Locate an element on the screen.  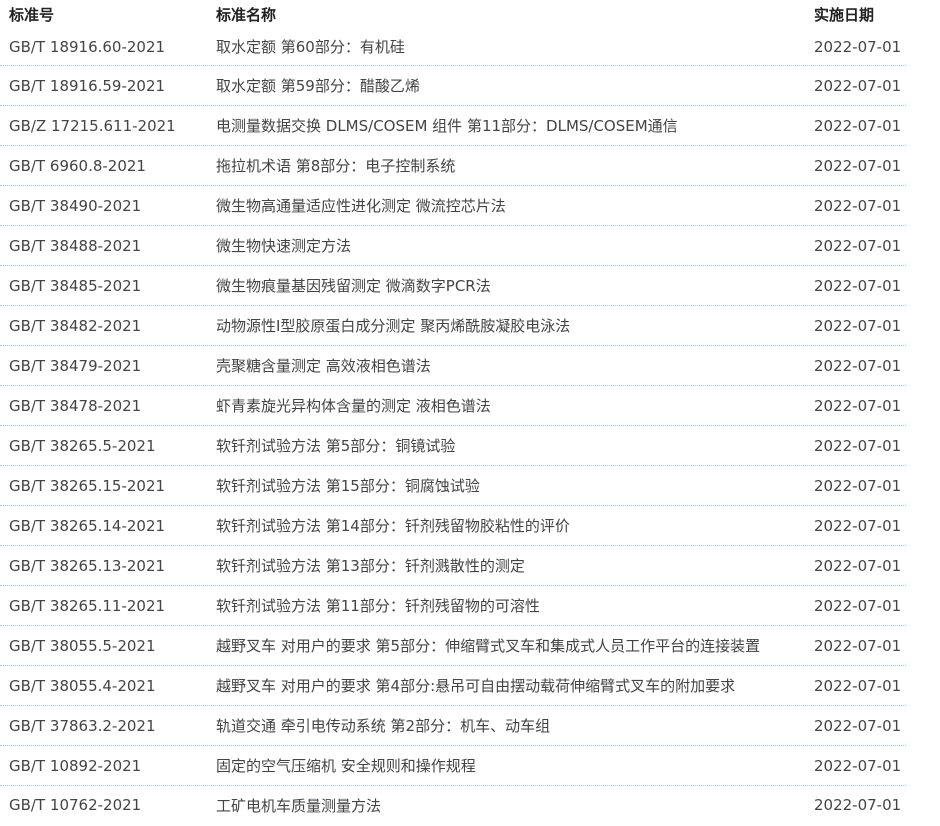
header-name: 标准名称 is located at coordinates (246, 15).